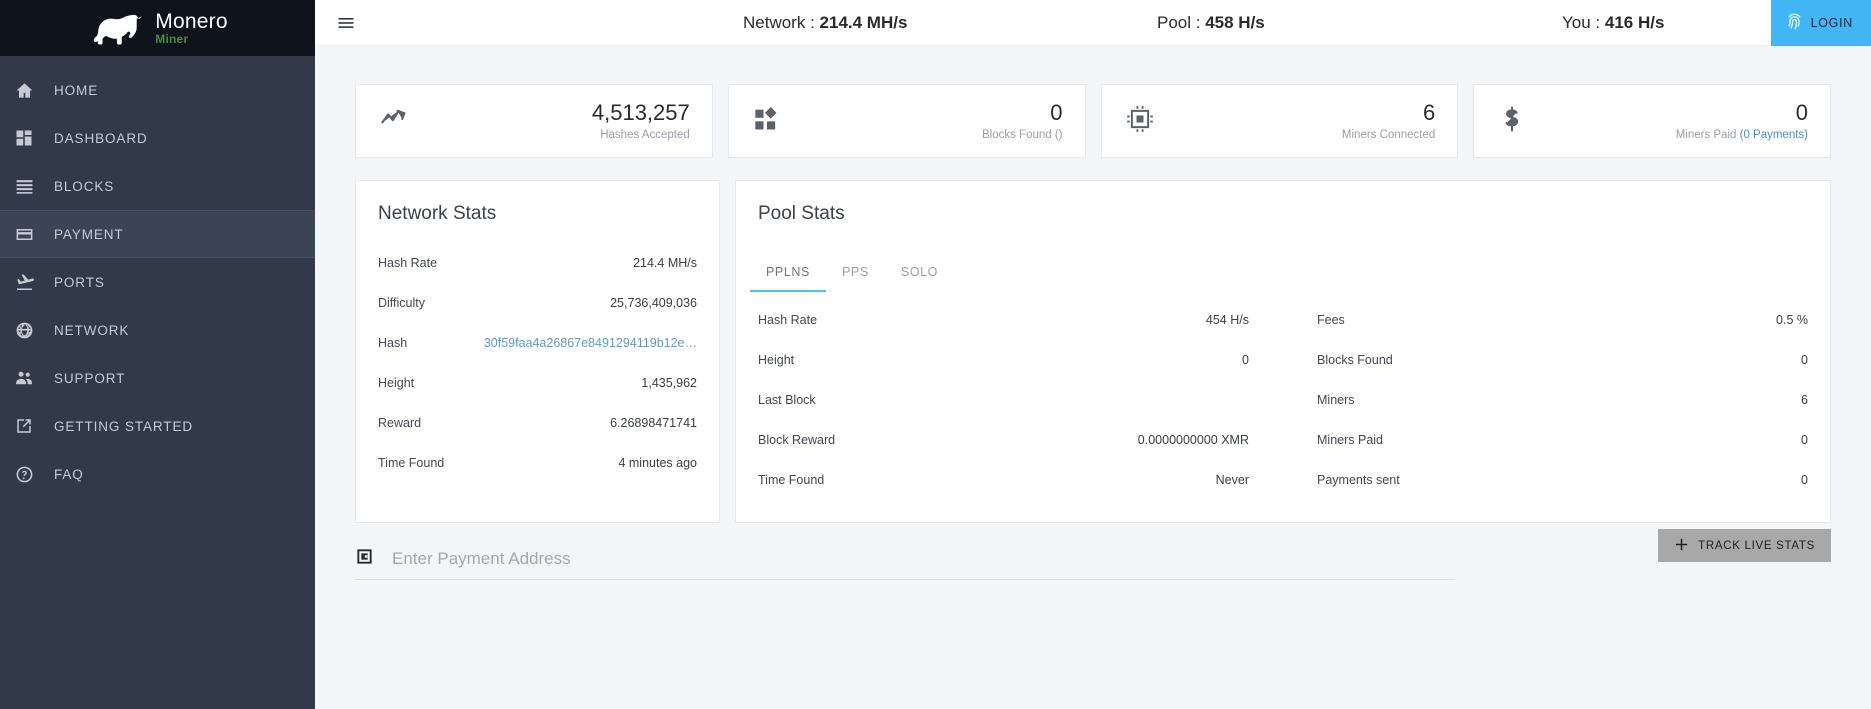 This screenshot has height=709, width=1871. Describe the element at coordinates (1388, 121) in the screenshot. I see `stat-card-values: 6 Miners Connected` at that location.